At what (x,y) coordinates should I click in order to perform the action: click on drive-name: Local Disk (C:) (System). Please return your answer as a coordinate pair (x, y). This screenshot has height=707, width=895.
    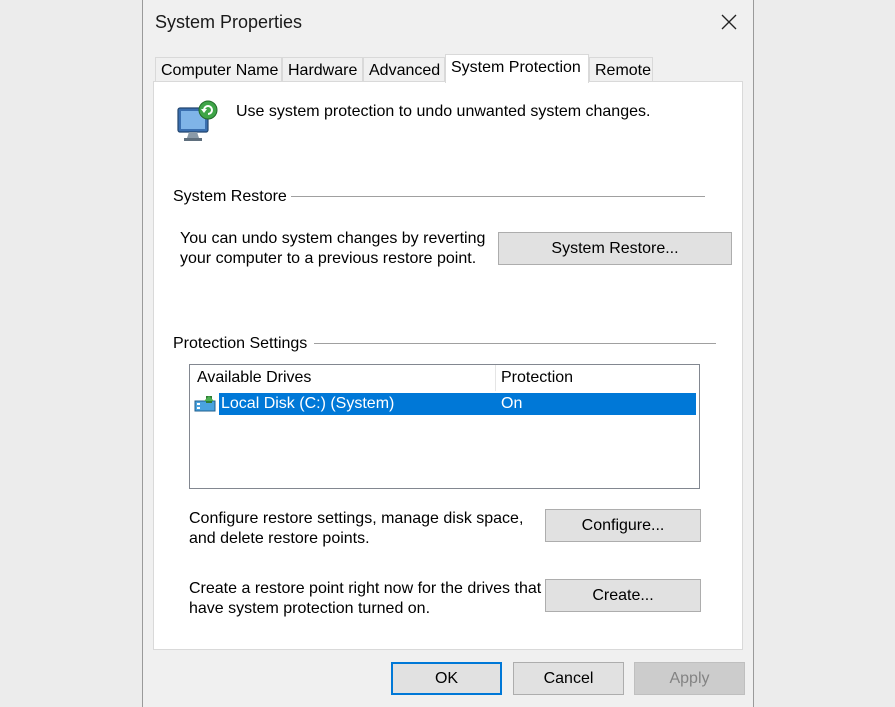
    Looking at the image, I should click on (308, 403).